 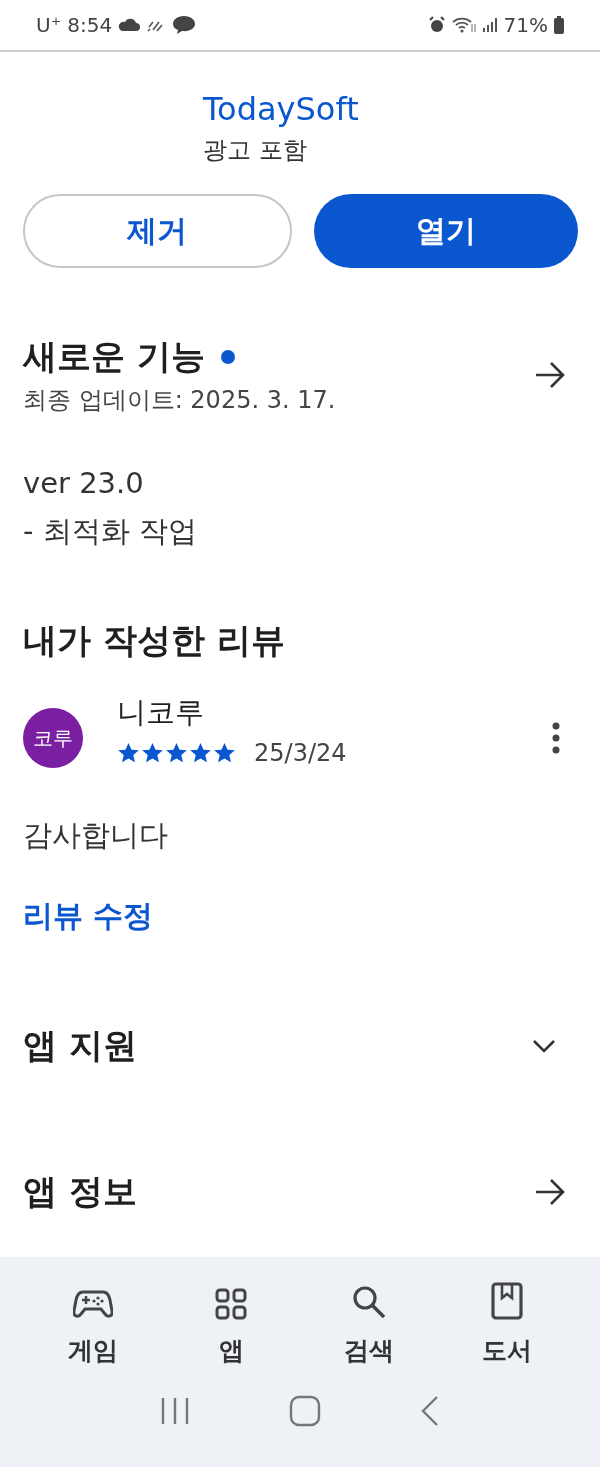 I want to click on book-icon, so click(x=507, y=1301).